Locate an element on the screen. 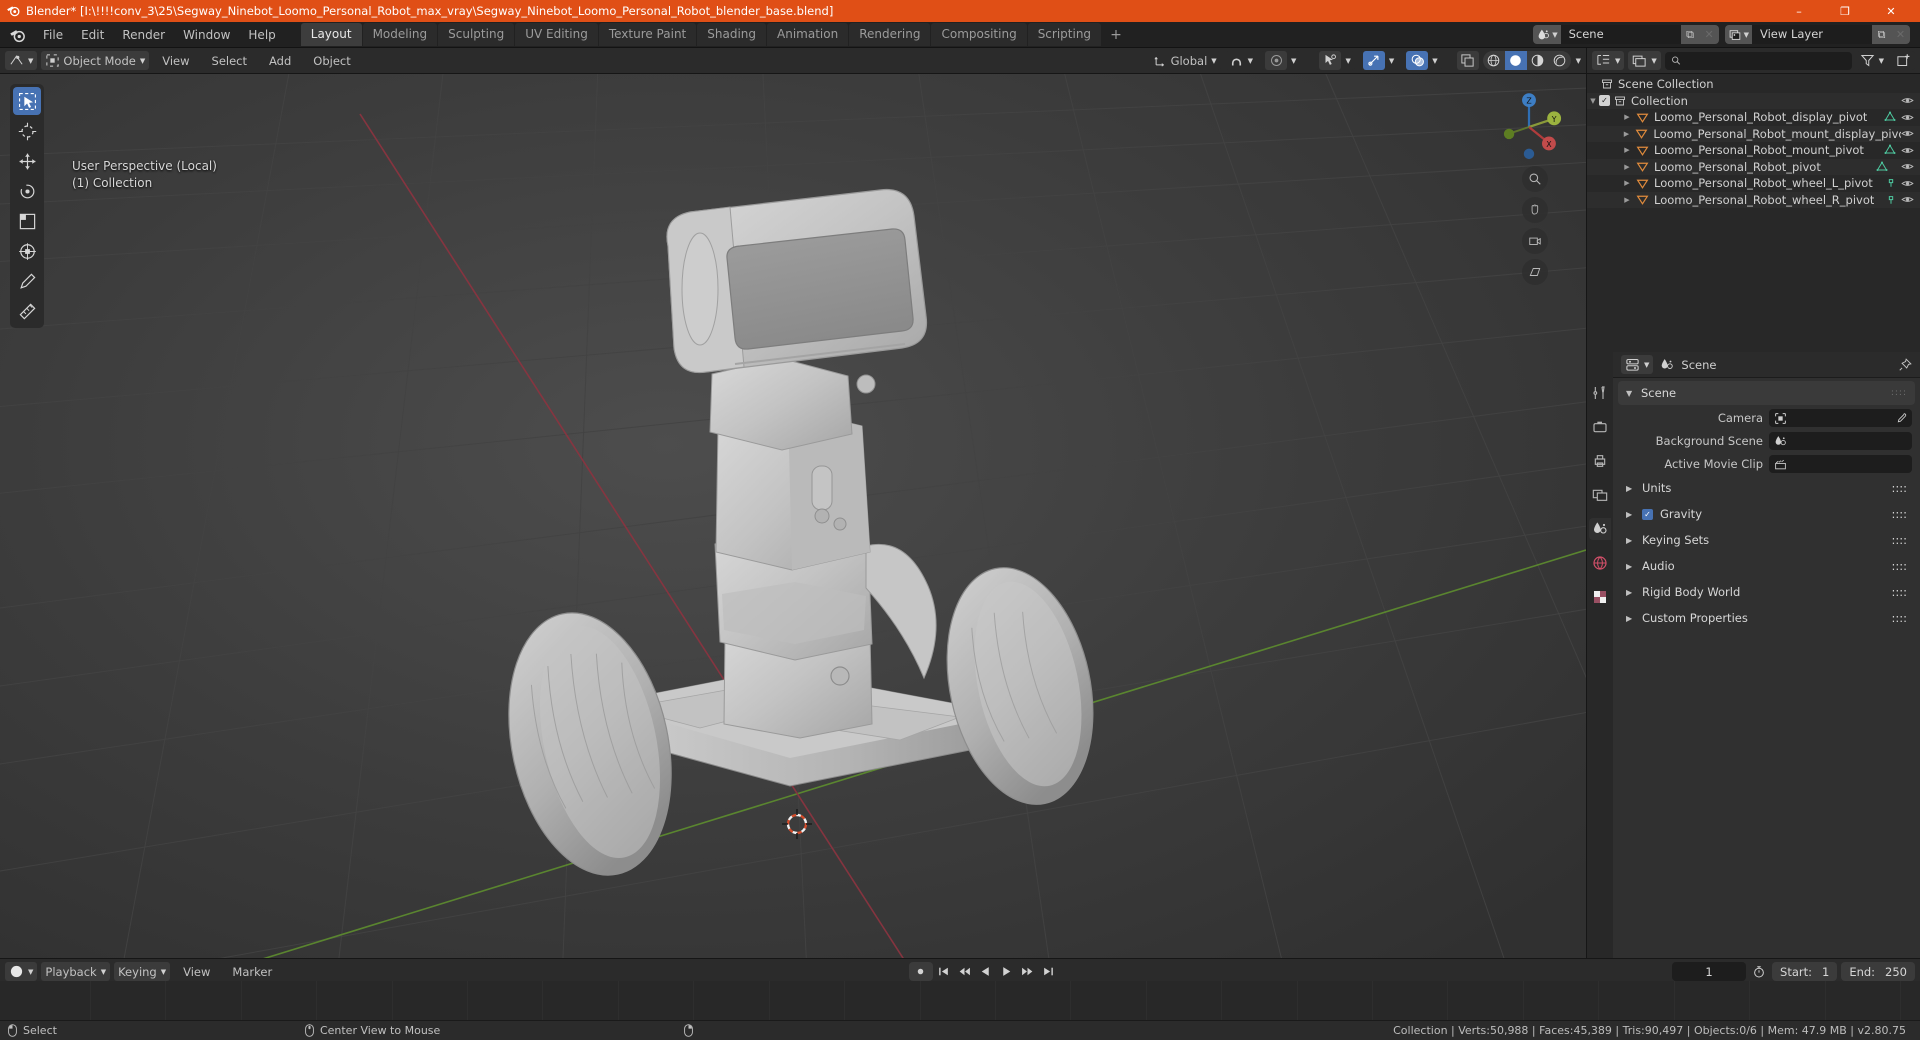  timeline-menu-marker: Marker is located at coordinates (252, 972).